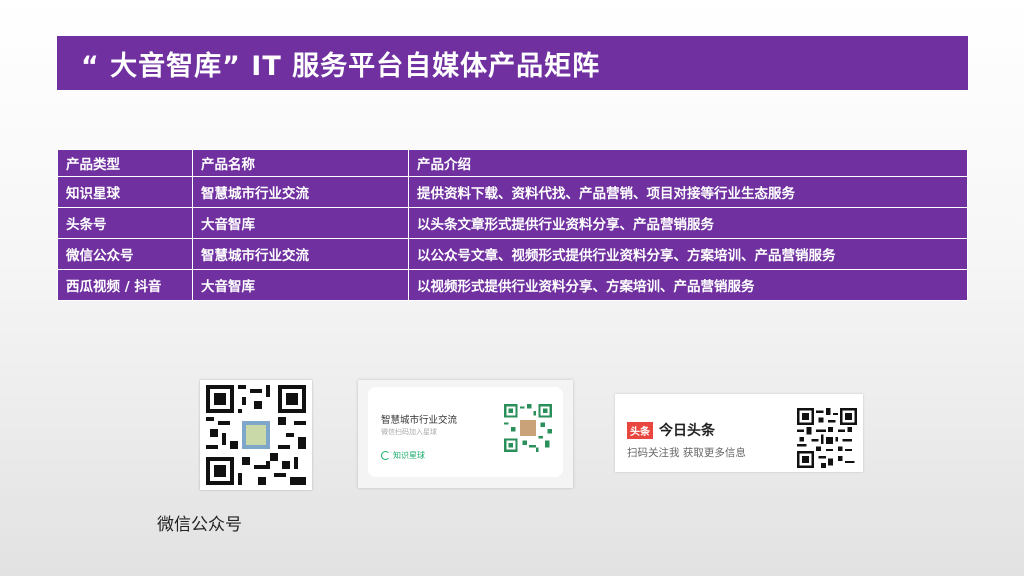 The image size is (1024, 576). I want to click on page-title: “ 大音智库” IT 服务平台自媒体产品矩阵, so click(512, 63).